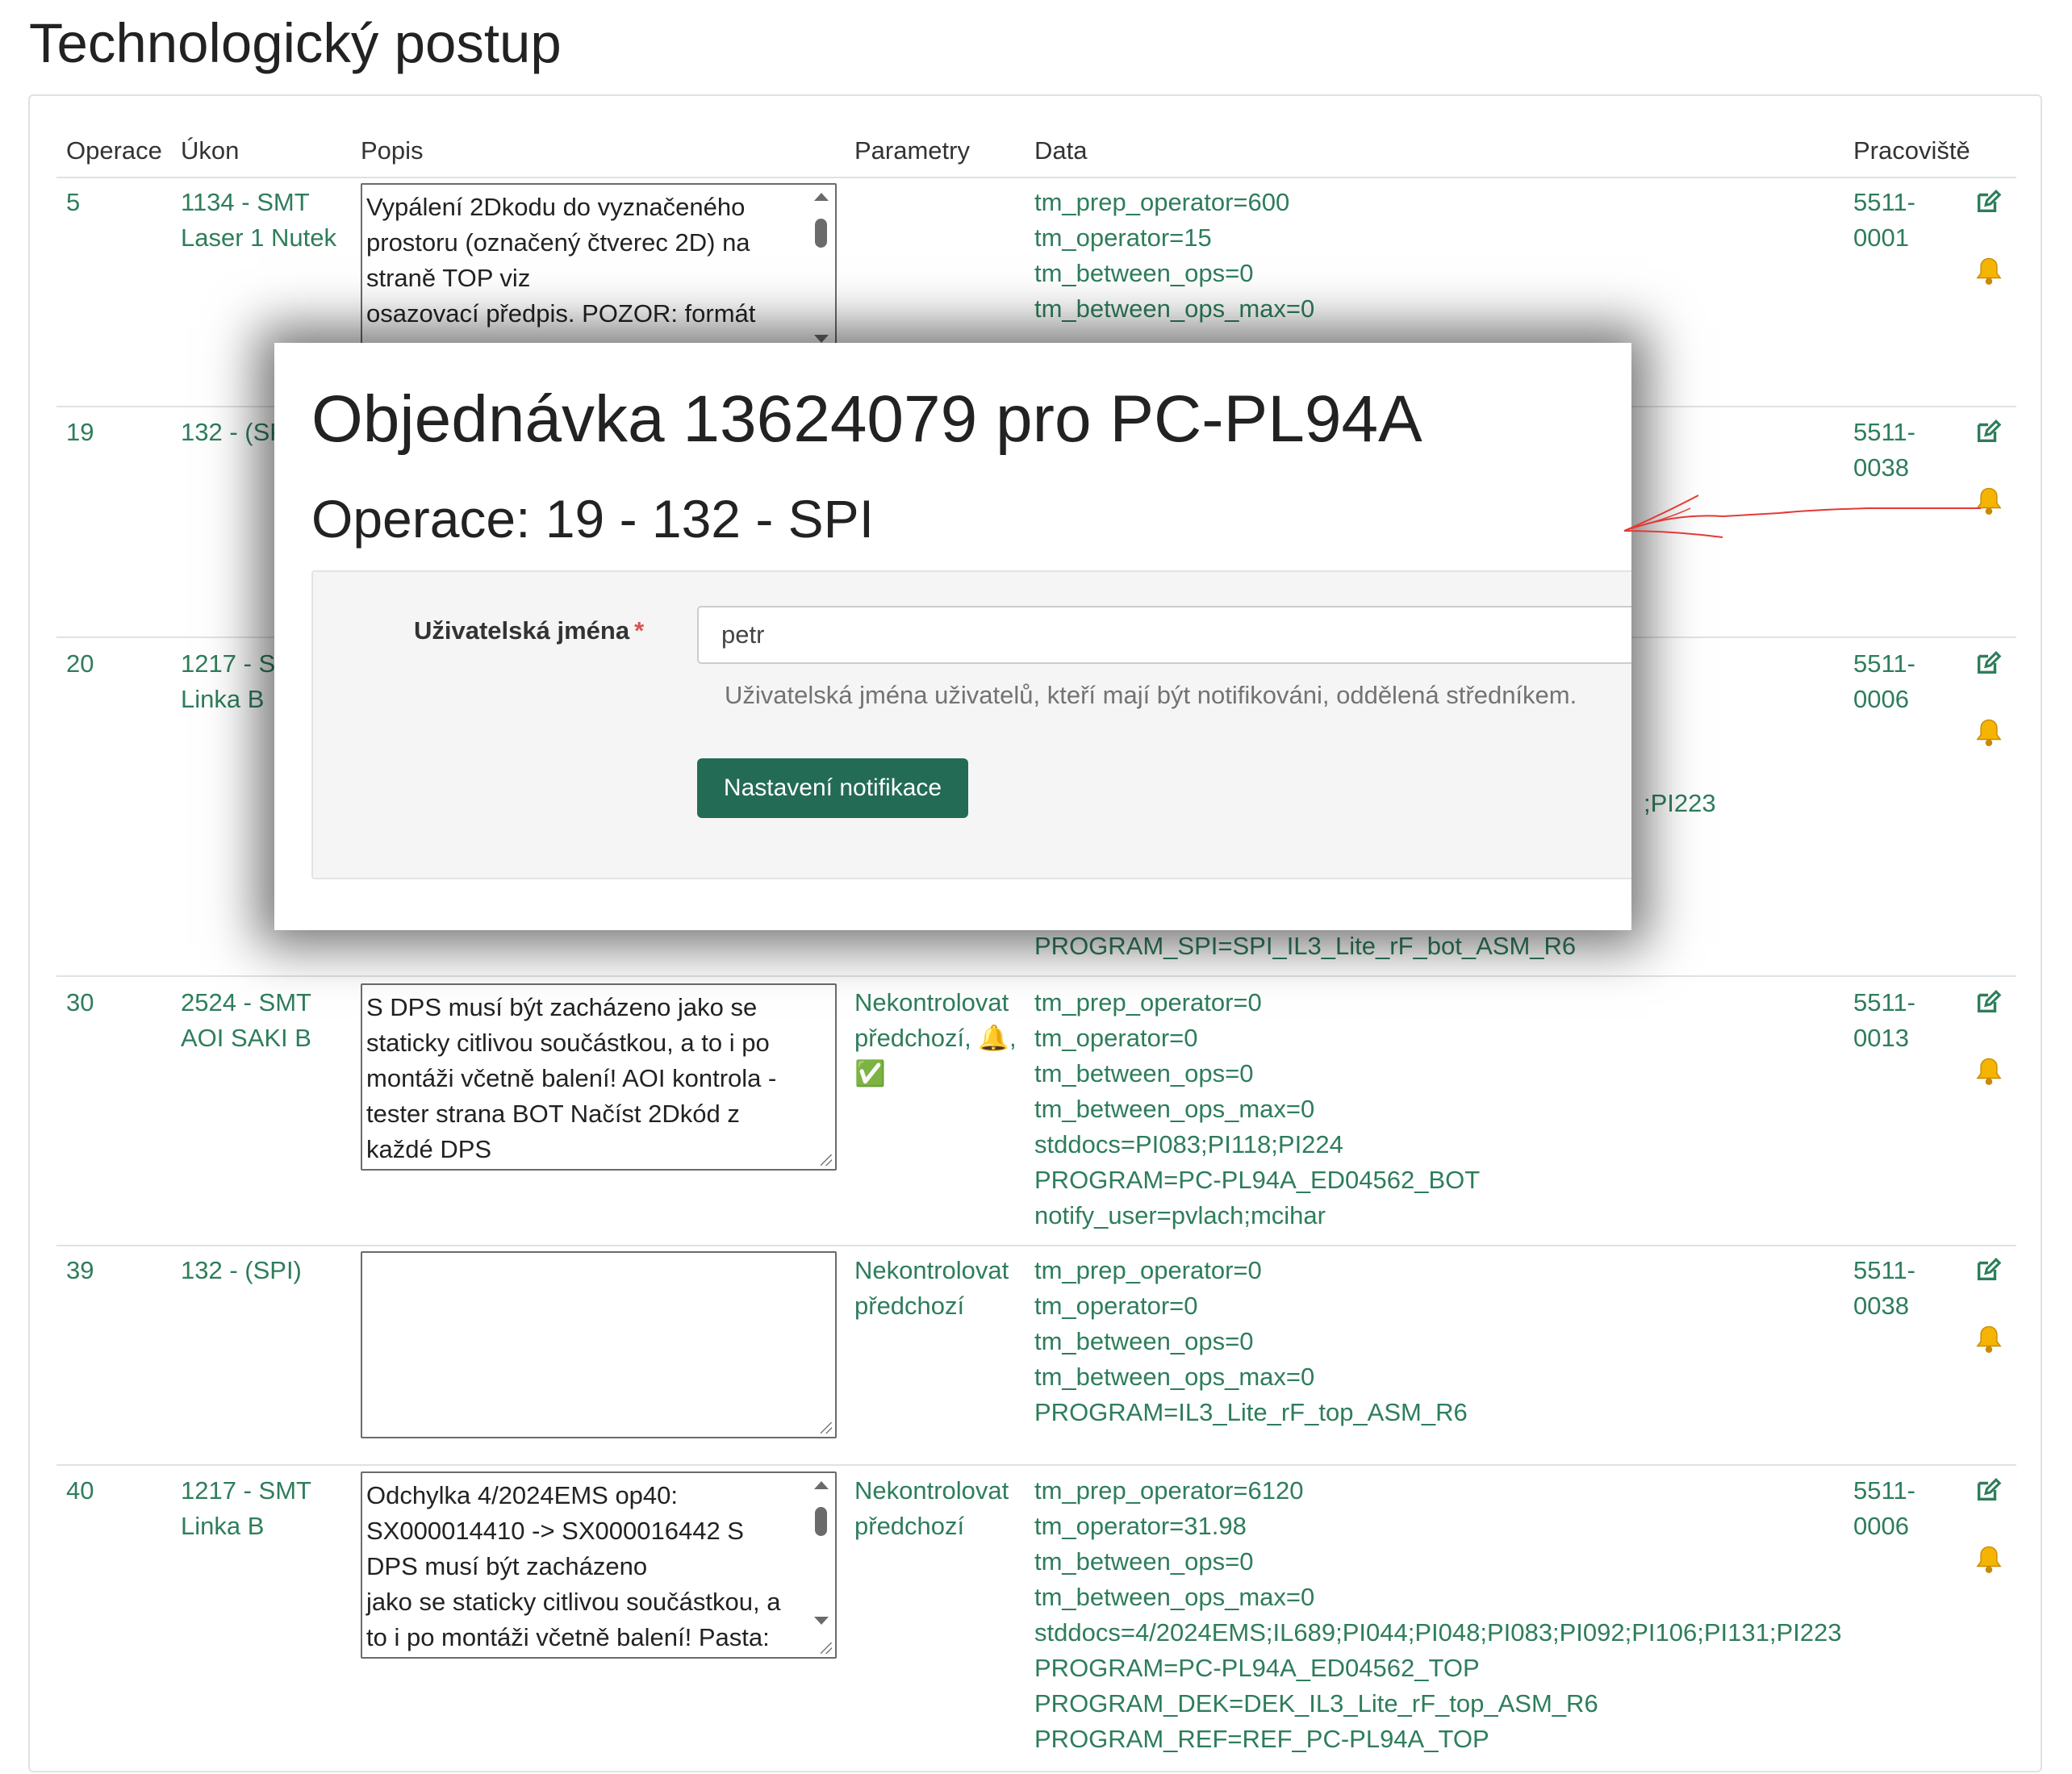 The image size is (2072, 1774). What do you see at coordinates (1036, 177) in the screenshot?
I see `header-divider` at bounding box center [1036, 177].